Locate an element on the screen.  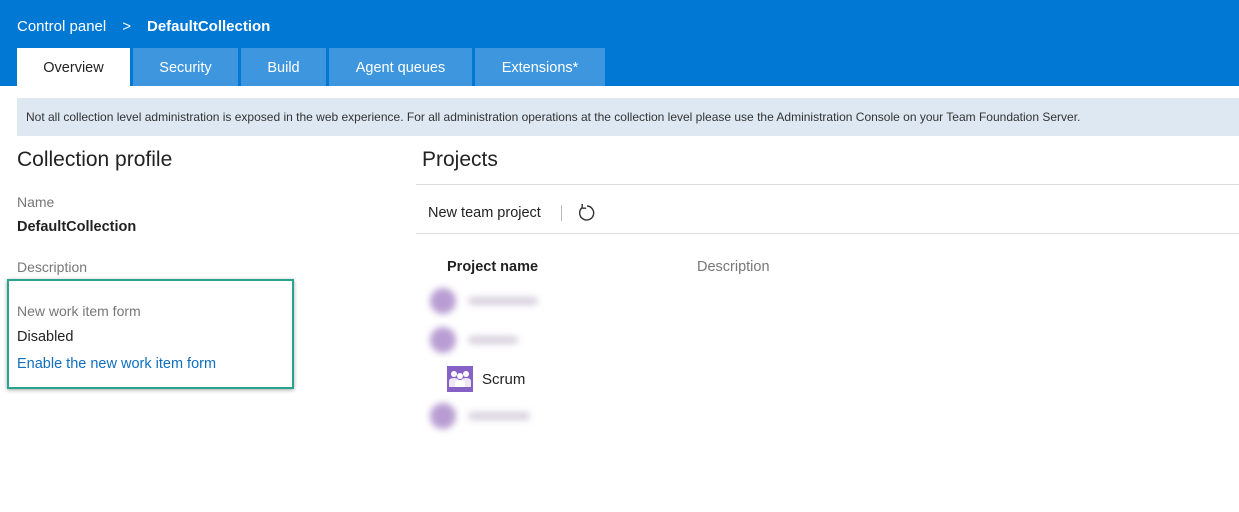
description-label: Description is located at coordinates (52, 267).